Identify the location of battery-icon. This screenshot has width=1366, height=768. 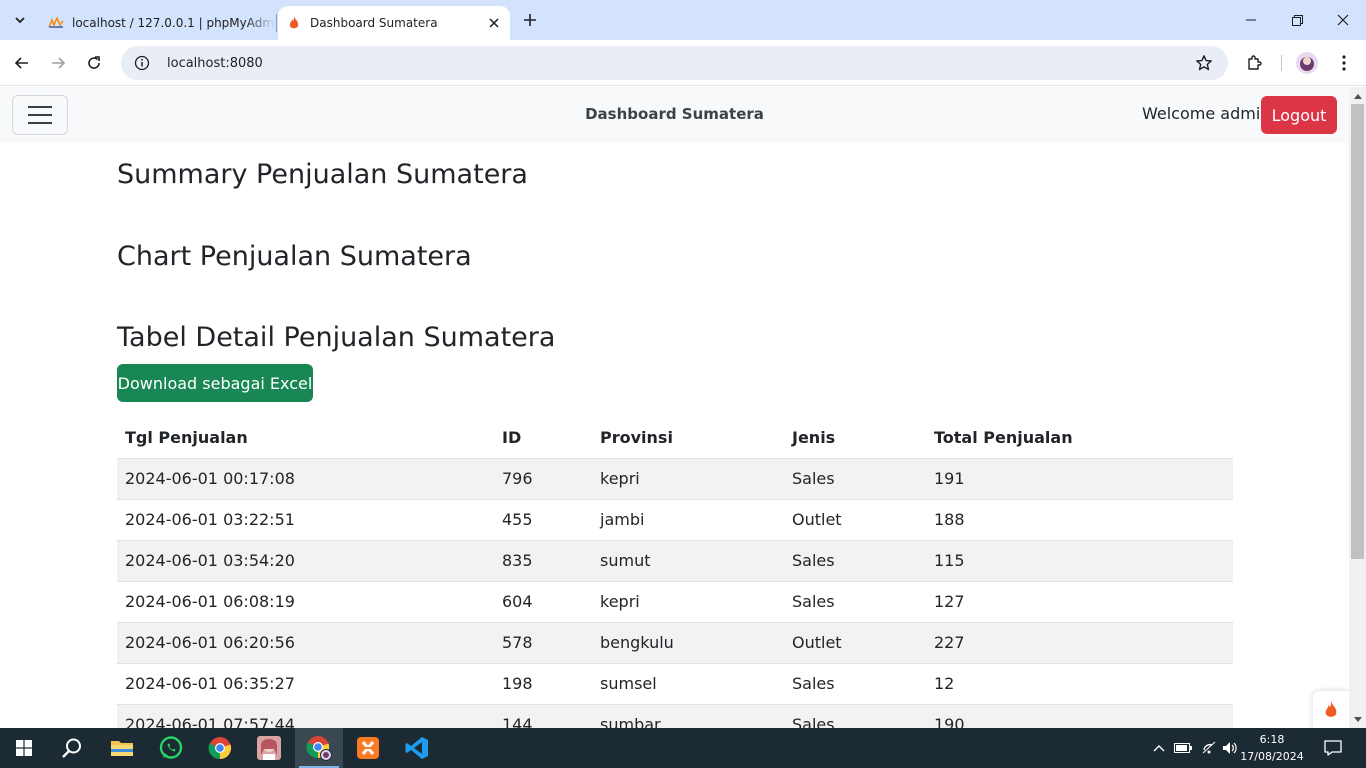
(1183, 748).